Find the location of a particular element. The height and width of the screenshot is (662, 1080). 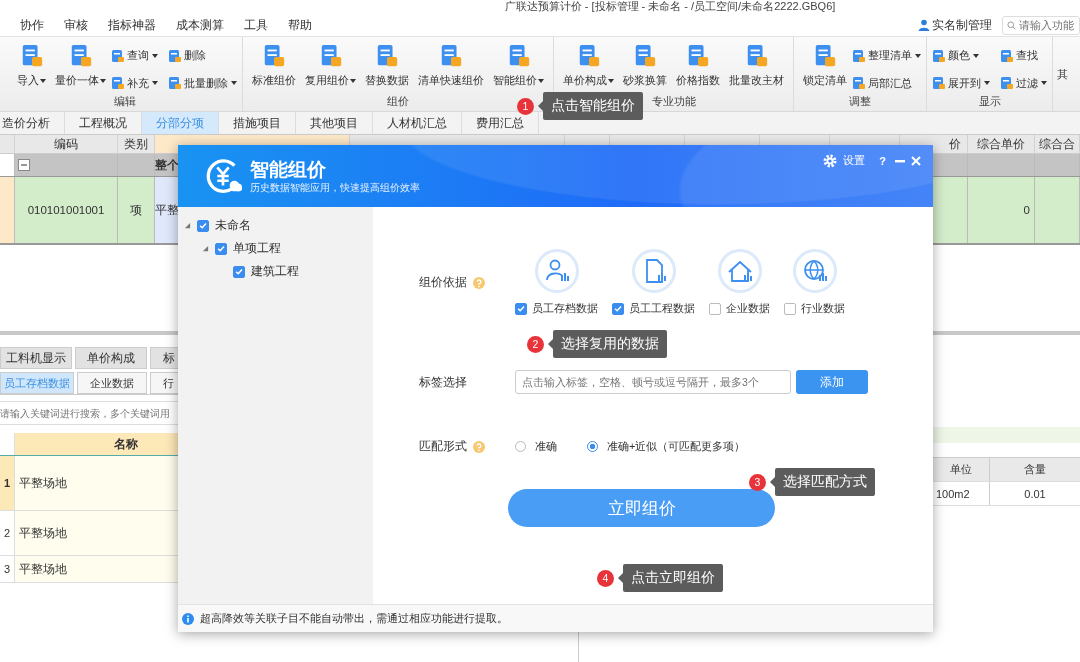

menu-item: 指标神器 is located at coordinates (132, 25).